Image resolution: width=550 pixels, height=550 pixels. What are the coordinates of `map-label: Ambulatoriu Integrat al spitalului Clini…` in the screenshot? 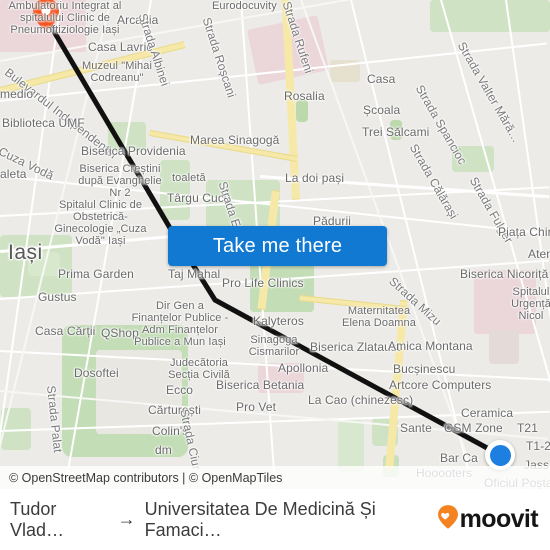 It's located at (65, 18).